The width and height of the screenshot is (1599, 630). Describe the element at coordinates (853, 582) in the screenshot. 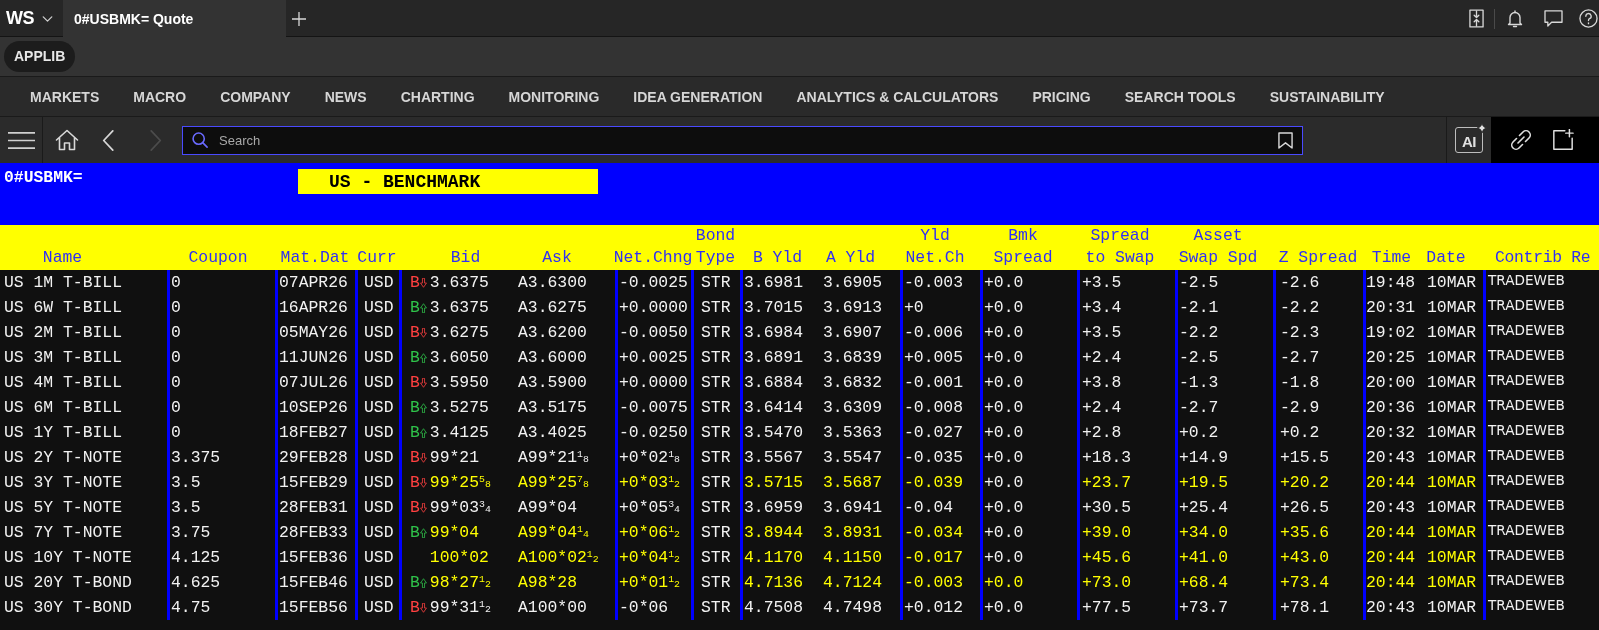

I see `table-cell: 4.7124` at that location.